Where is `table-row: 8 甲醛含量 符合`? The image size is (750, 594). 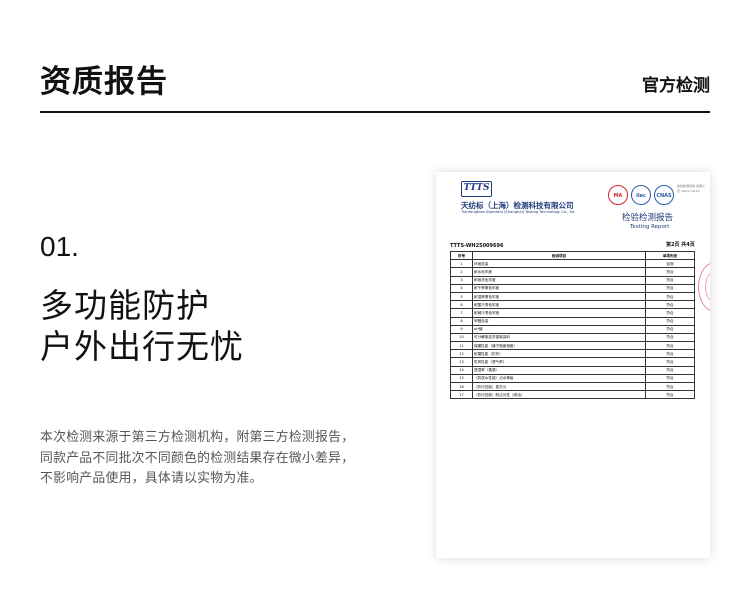
table-row: 8 甲醛含量 符合 is located at coordinates (572, 321).